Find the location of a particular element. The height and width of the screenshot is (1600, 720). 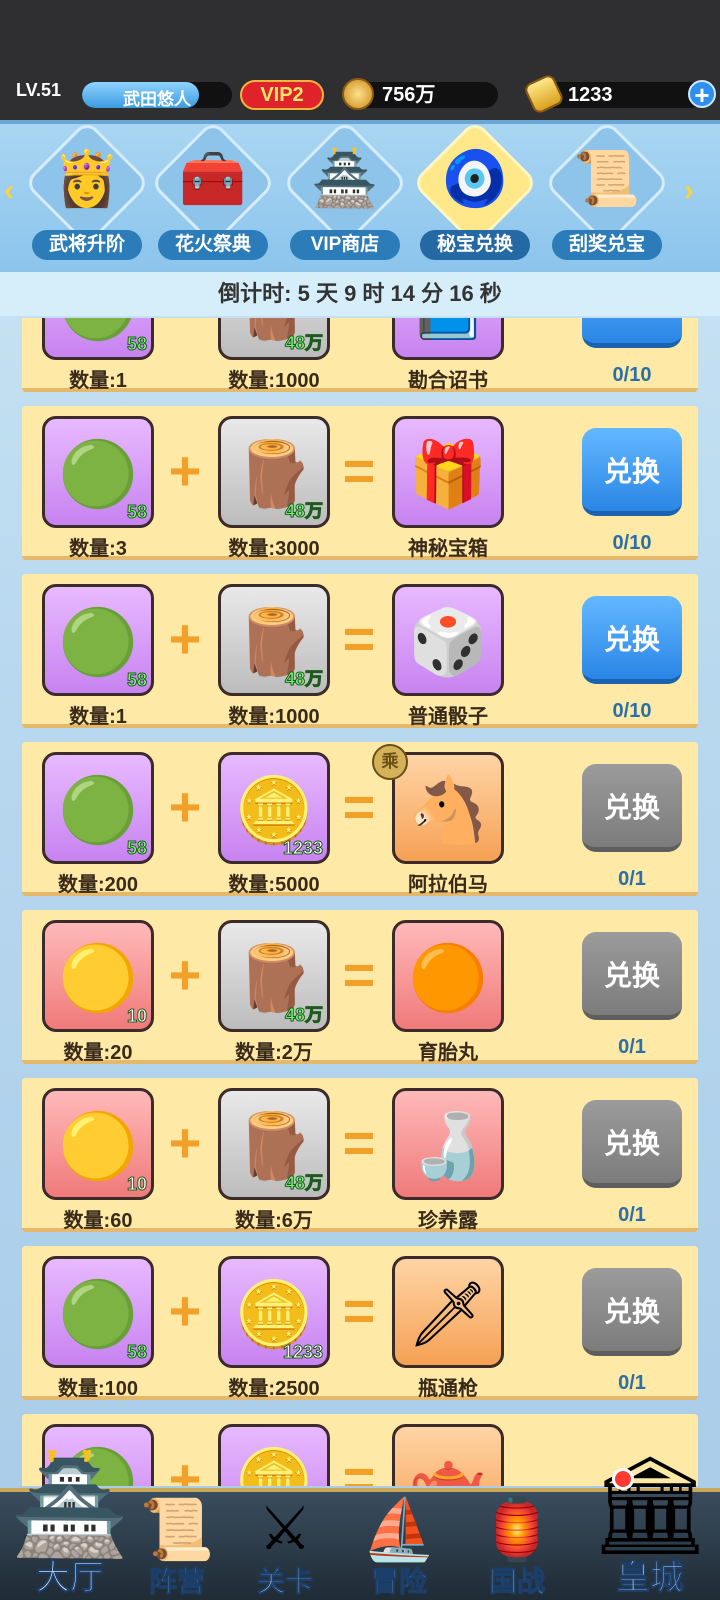

jade-amulet-icon: 🧿 is located at coordinates (475, 179).